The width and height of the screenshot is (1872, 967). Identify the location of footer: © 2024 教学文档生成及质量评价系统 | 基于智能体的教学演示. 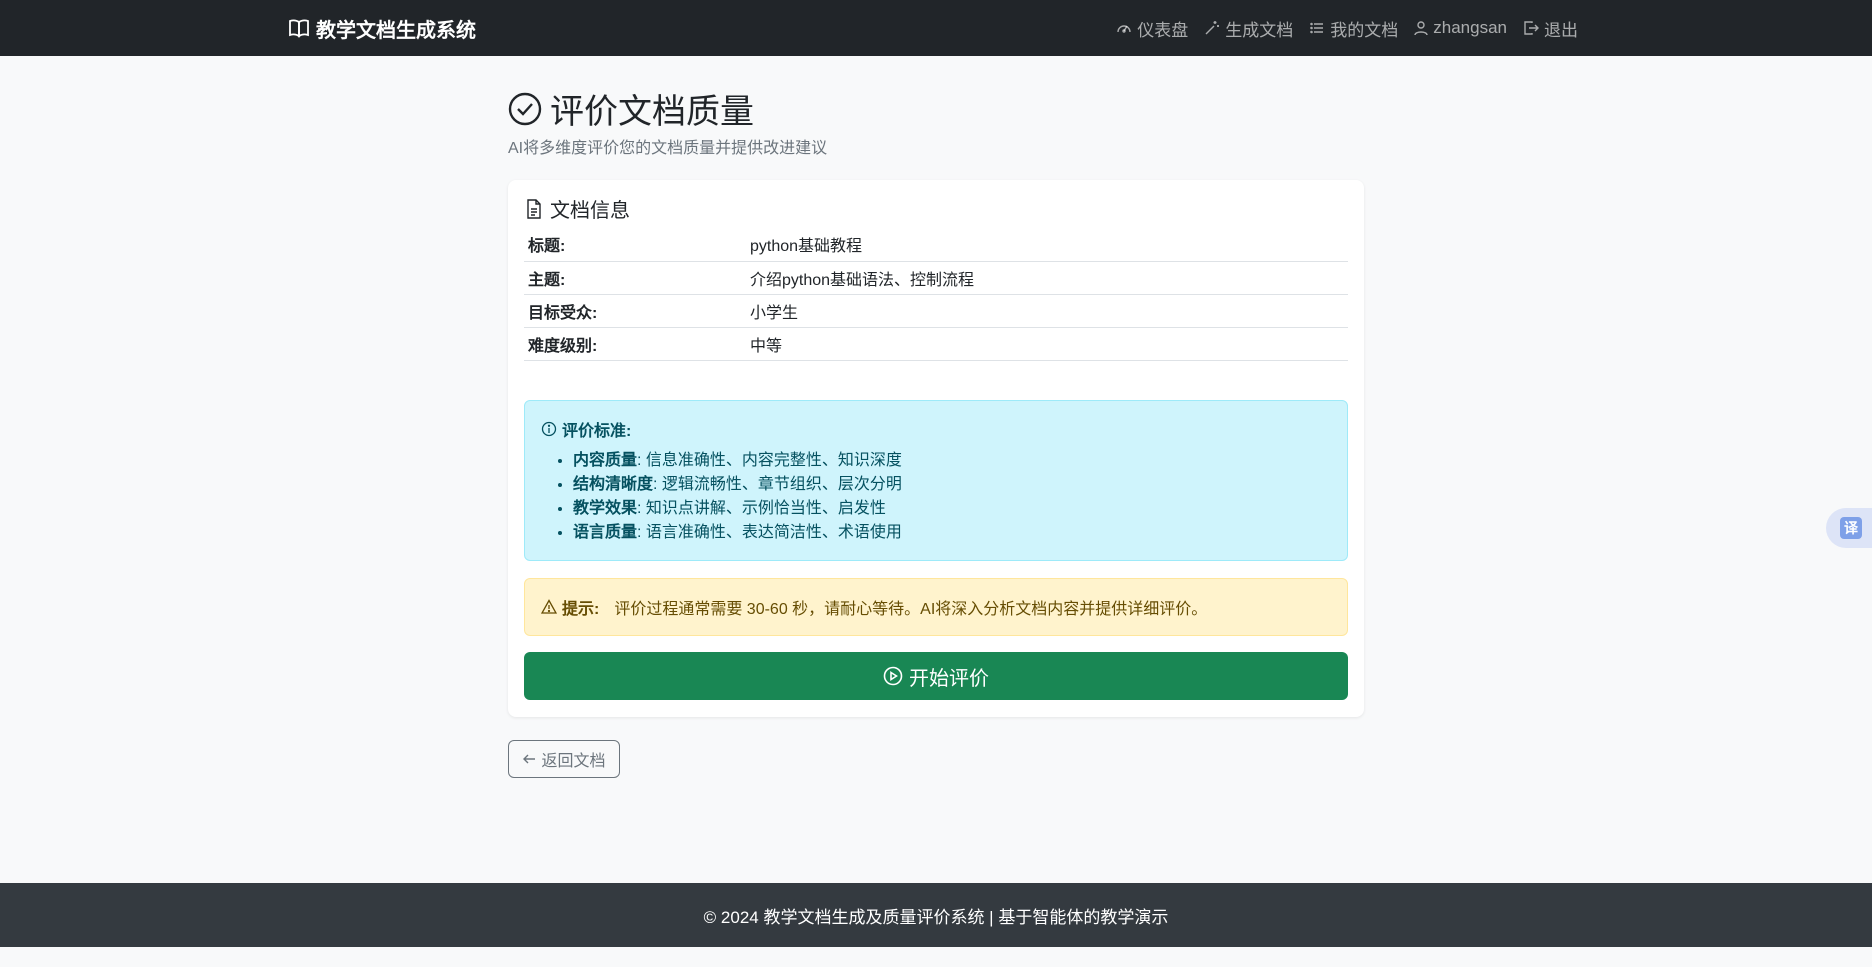
(936, 915).